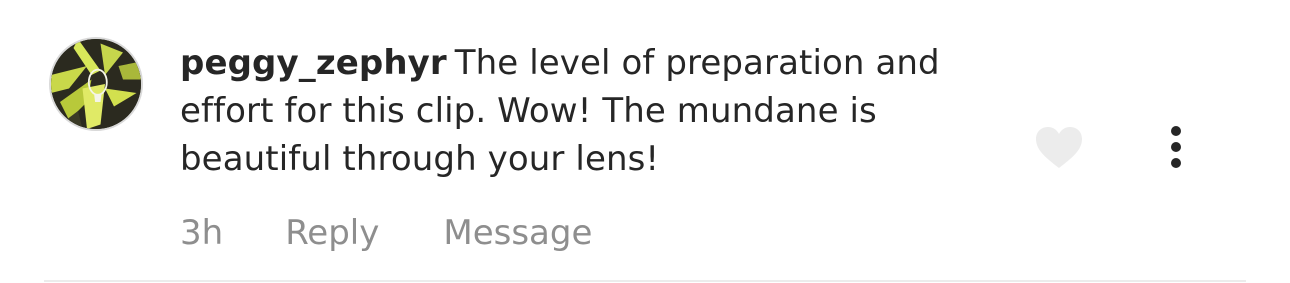  I want to click on avatar-image, so click(96, 84).